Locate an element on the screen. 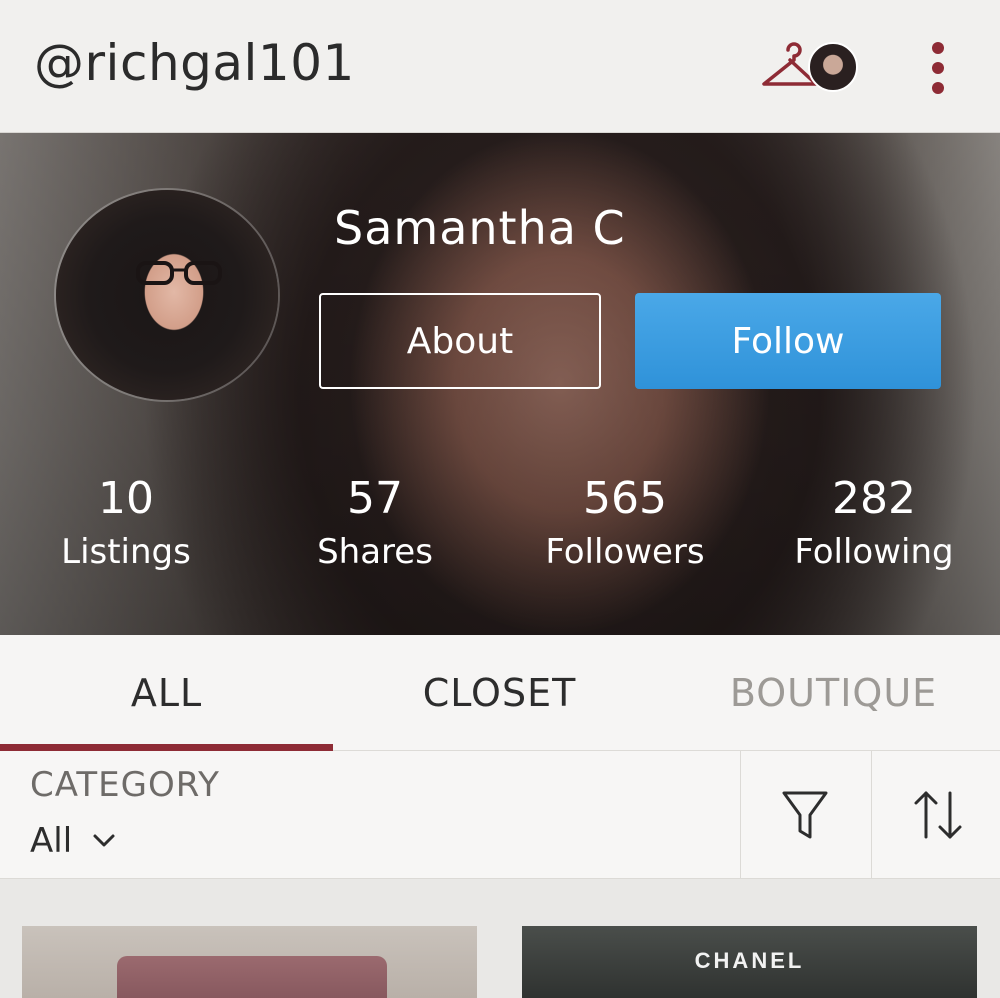 The height and width of the screenshot is (998, 1000). filter-icon is located at coordinates (805, 815).